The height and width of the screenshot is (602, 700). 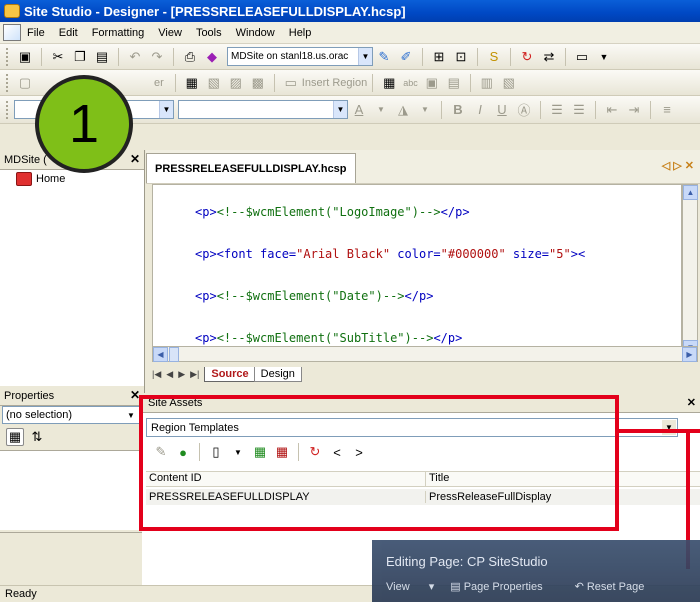 I want to click on info-icon: ●, so click(x=183, y=452).